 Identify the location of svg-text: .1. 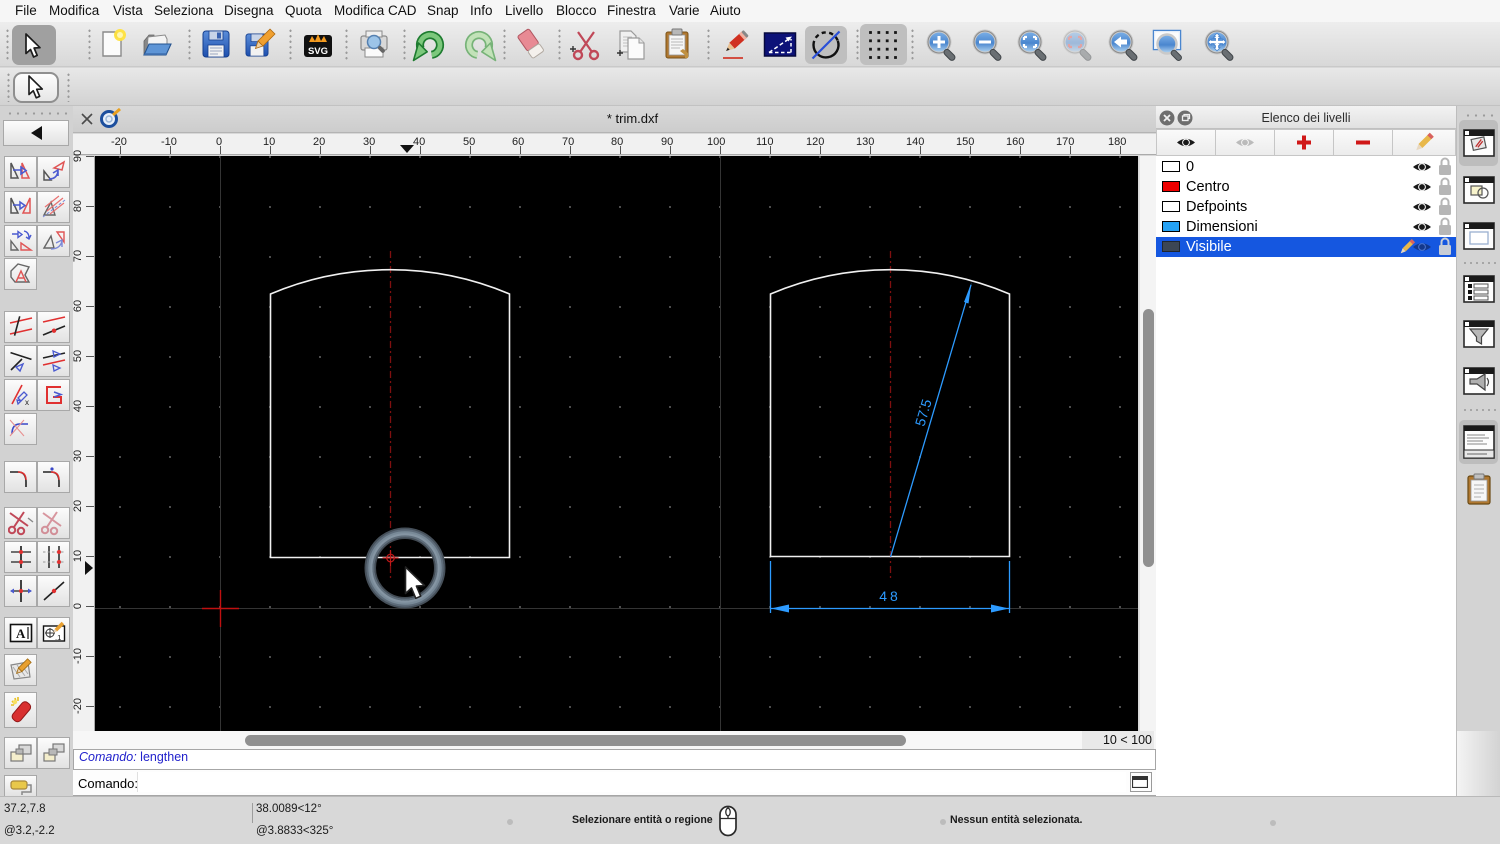
(58, 637).